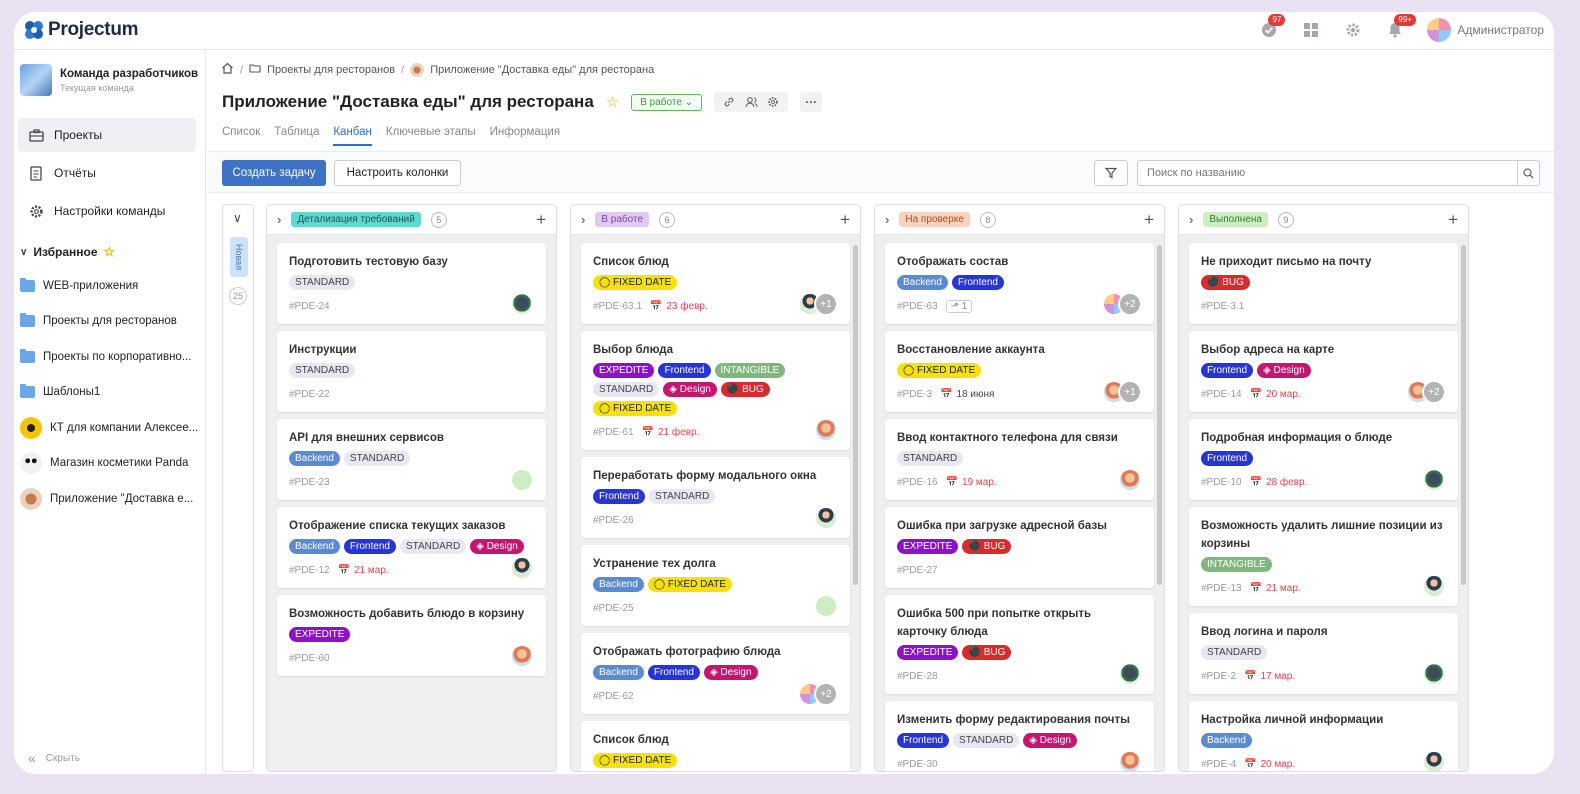 This screenshot has height=794, width=1580. What do you see at coordinates (227, 69) in the screenshot?
I see `home-icon` at bounding box center [227, 69].